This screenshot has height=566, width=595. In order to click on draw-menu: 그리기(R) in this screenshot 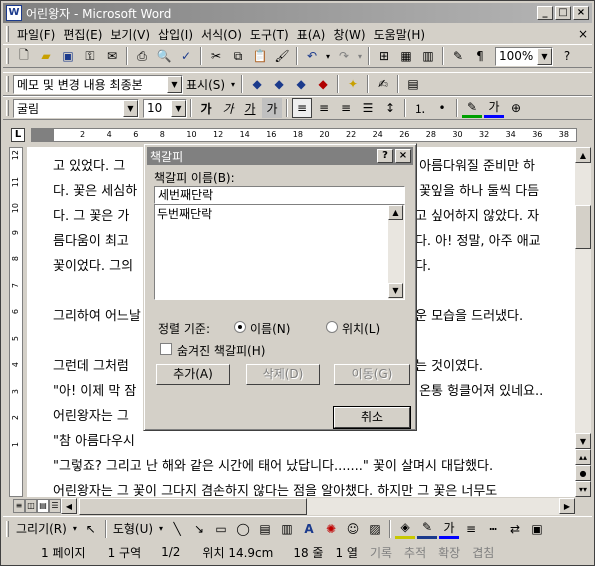, I will do `click(41, 528)`.